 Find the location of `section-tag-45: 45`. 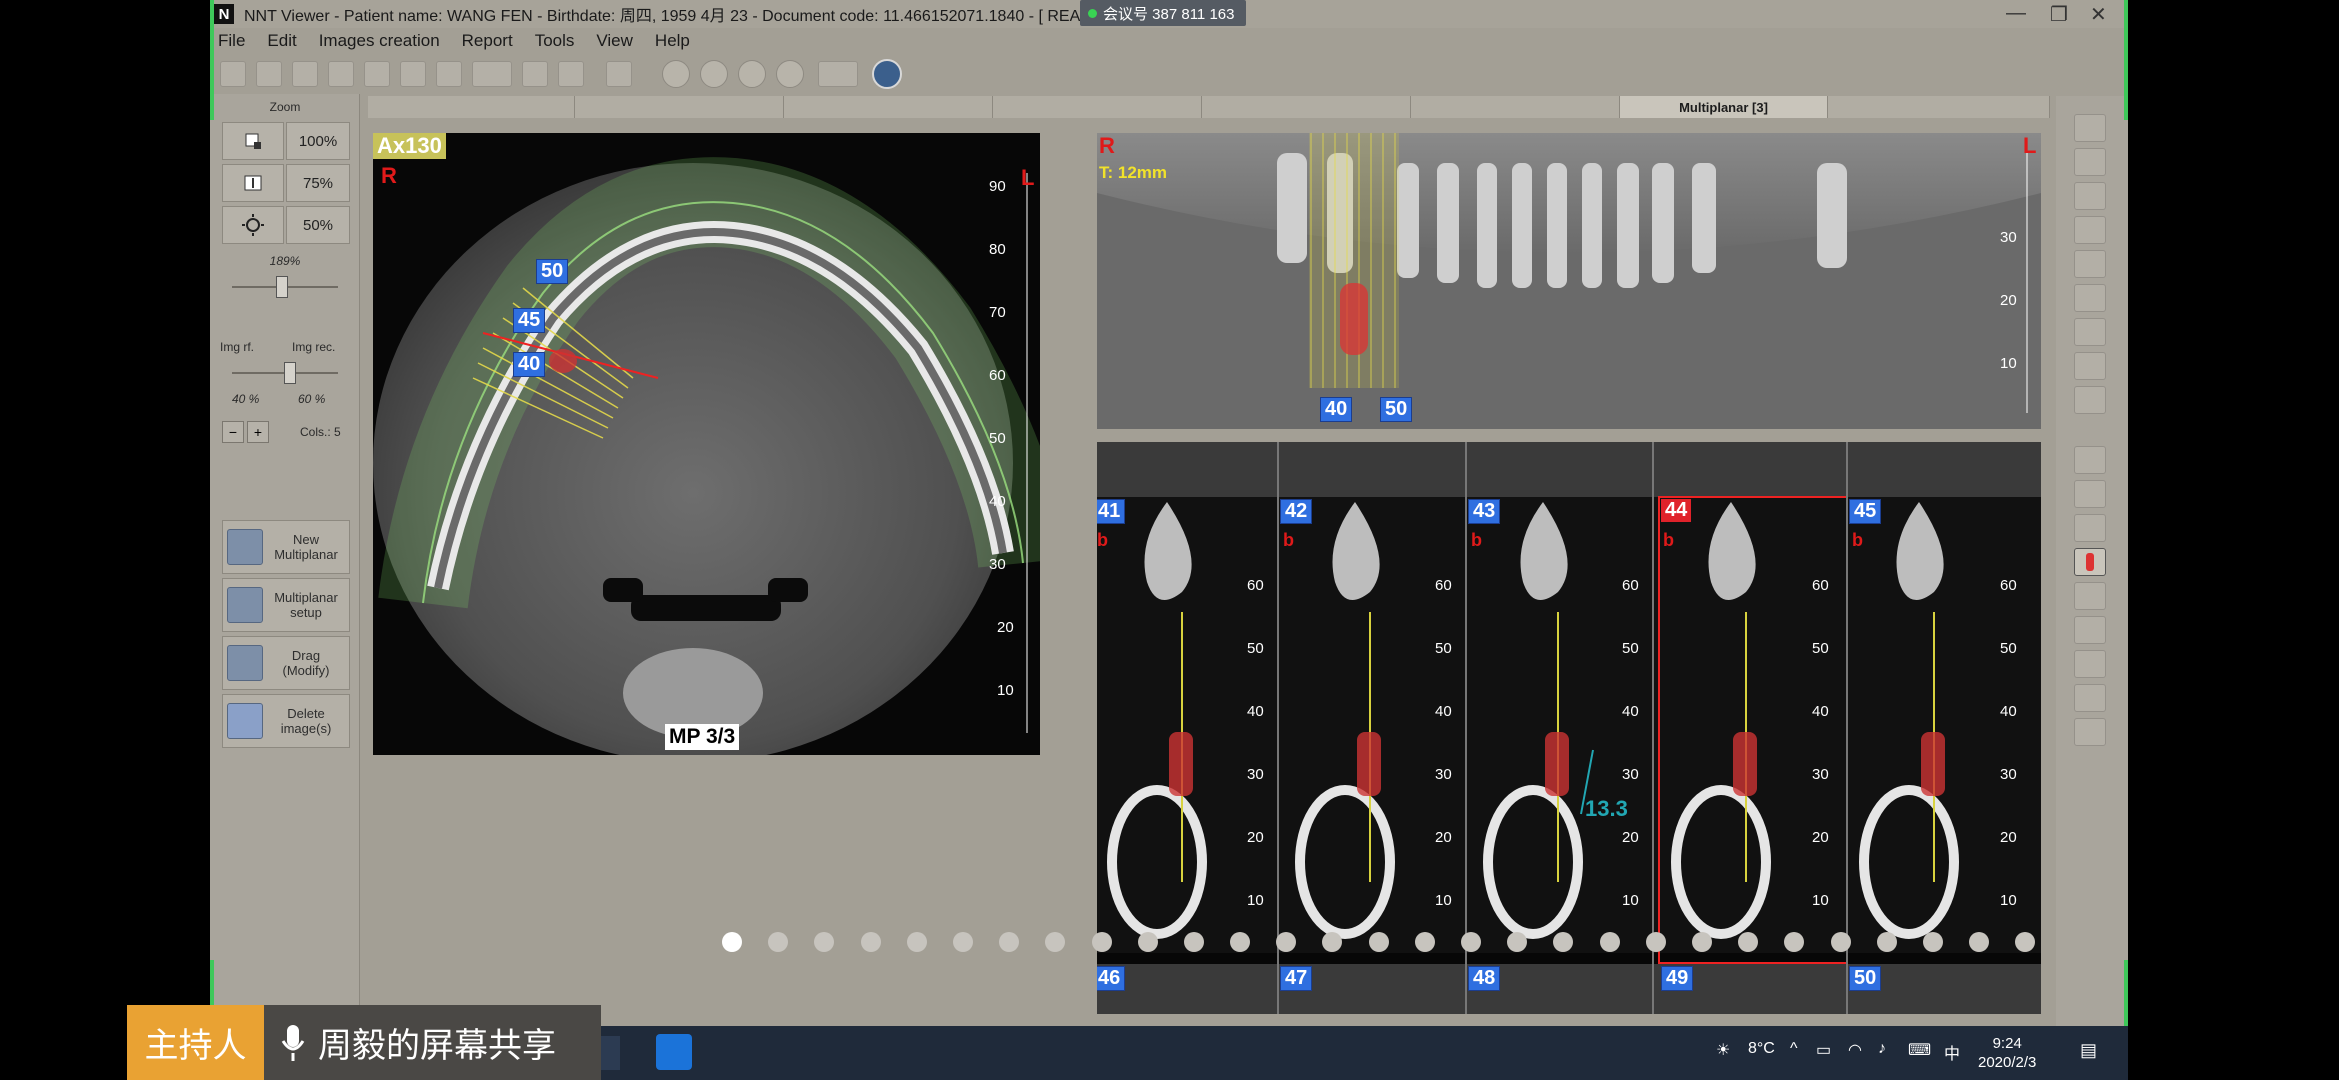

section-tag-45: 45 is located at coordinates (529, 320).